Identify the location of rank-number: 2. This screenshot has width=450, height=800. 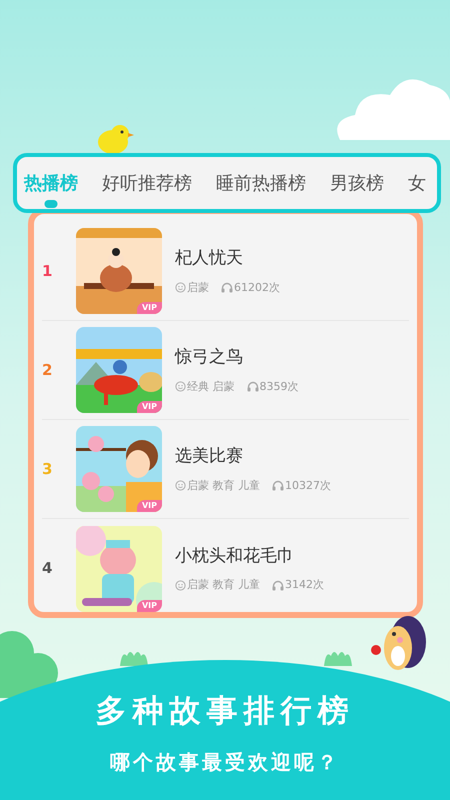
(48, 370).